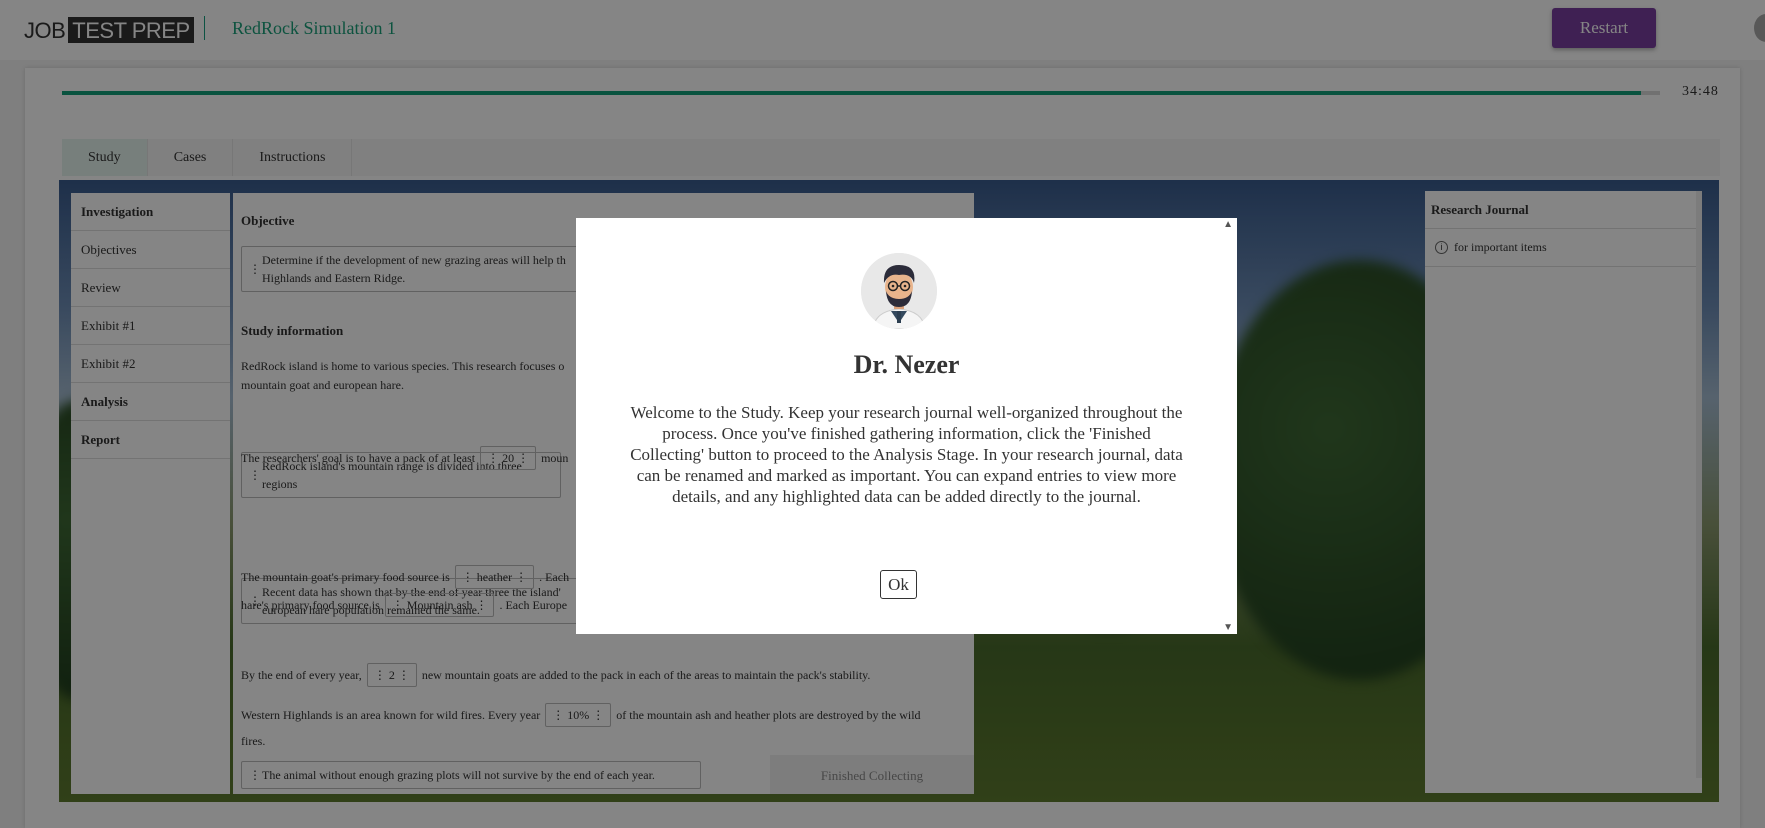 The width and height of the screenshot is (1765, 828). Describe the element at coordinates (1228, 627) in the screenshot. I see `scroll-down-arrow-icon: ▼` at that location.